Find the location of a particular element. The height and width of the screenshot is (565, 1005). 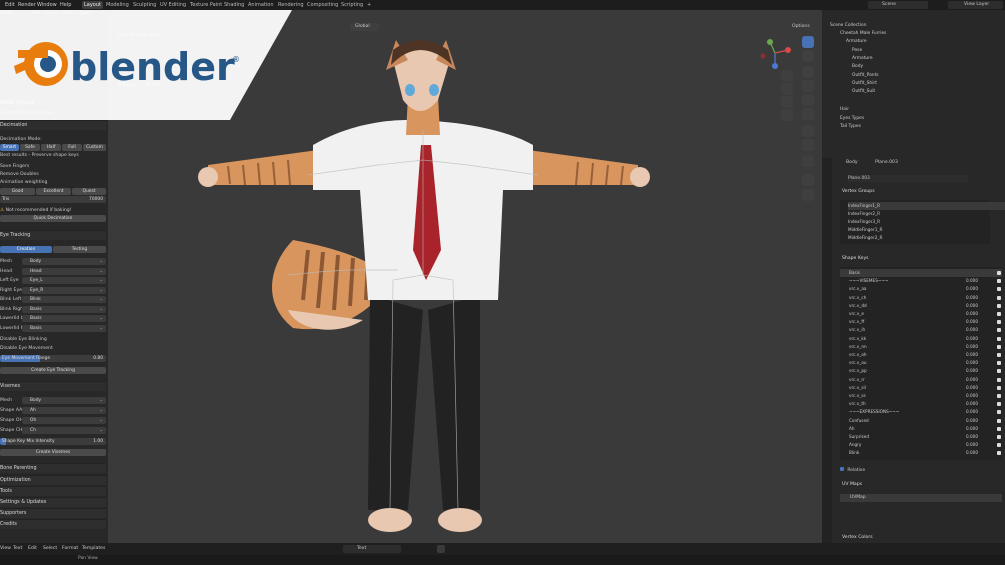

text-block-selector: Text is located at coordinates (372, 549).